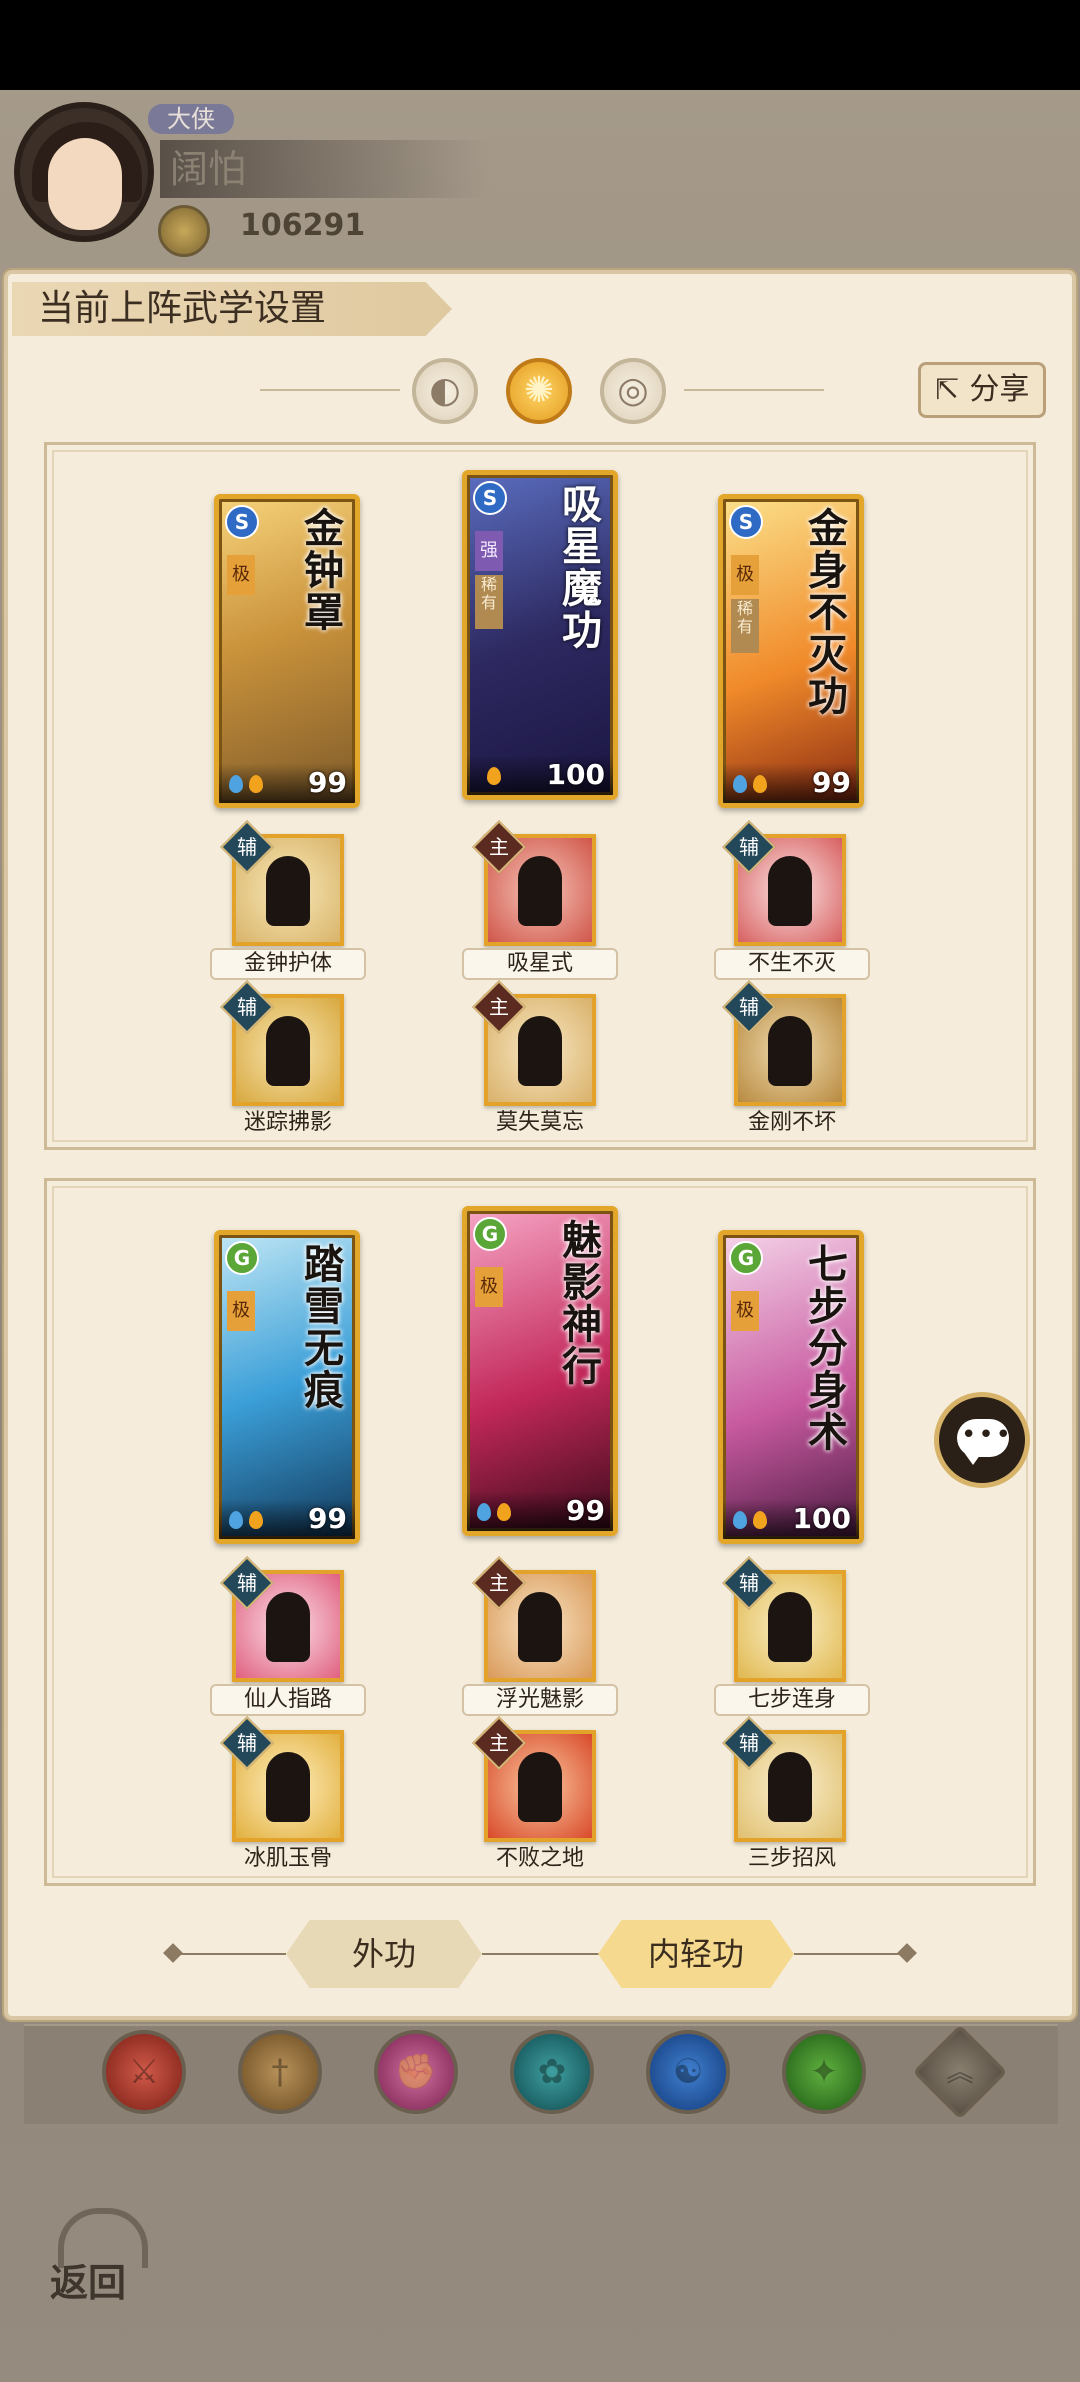 This screenshot has height=2382, width=1080. What do you see at coordinates (325, 169) in the screenshot?
I see `player-name: 阔怕` at bounding box center [325, 169].